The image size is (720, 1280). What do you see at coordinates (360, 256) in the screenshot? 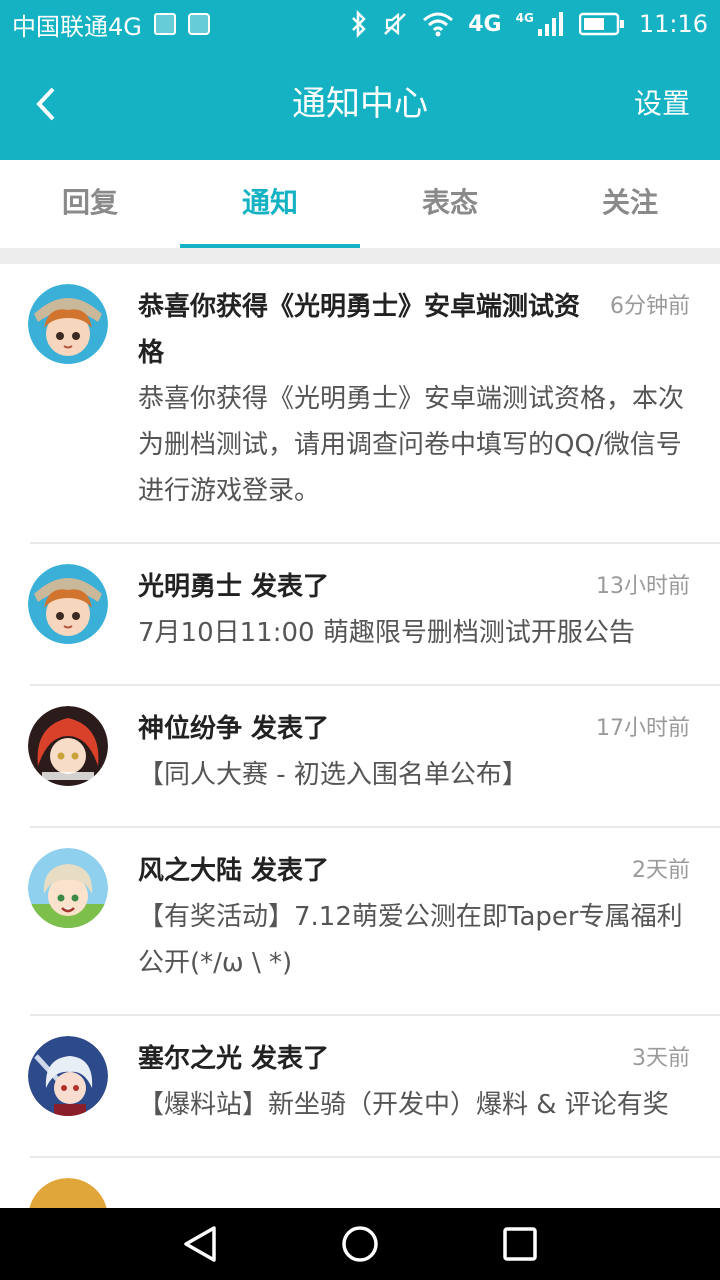
I see `tabs-divider` at bounding box center [360, 256].